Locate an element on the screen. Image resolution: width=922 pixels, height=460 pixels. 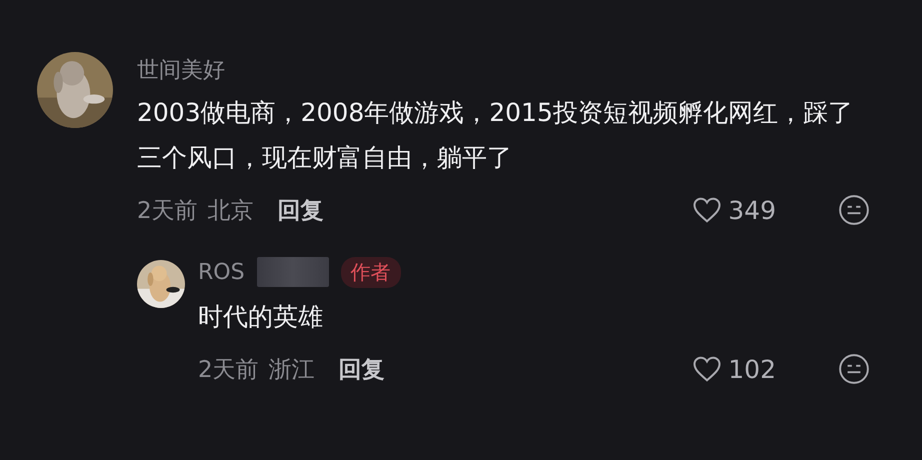
comment-location: 北京 is located at coordinates (231, 211).